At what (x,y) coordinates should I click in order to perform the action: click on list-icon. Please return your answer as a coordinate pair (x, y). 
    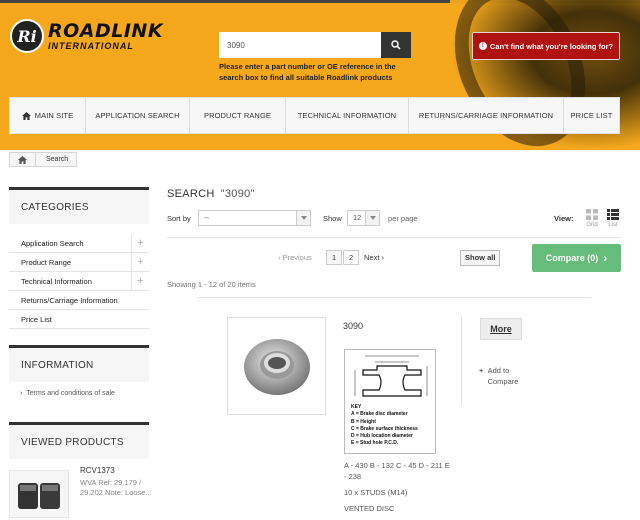
    Looking at the image, I should click on (613, 214).